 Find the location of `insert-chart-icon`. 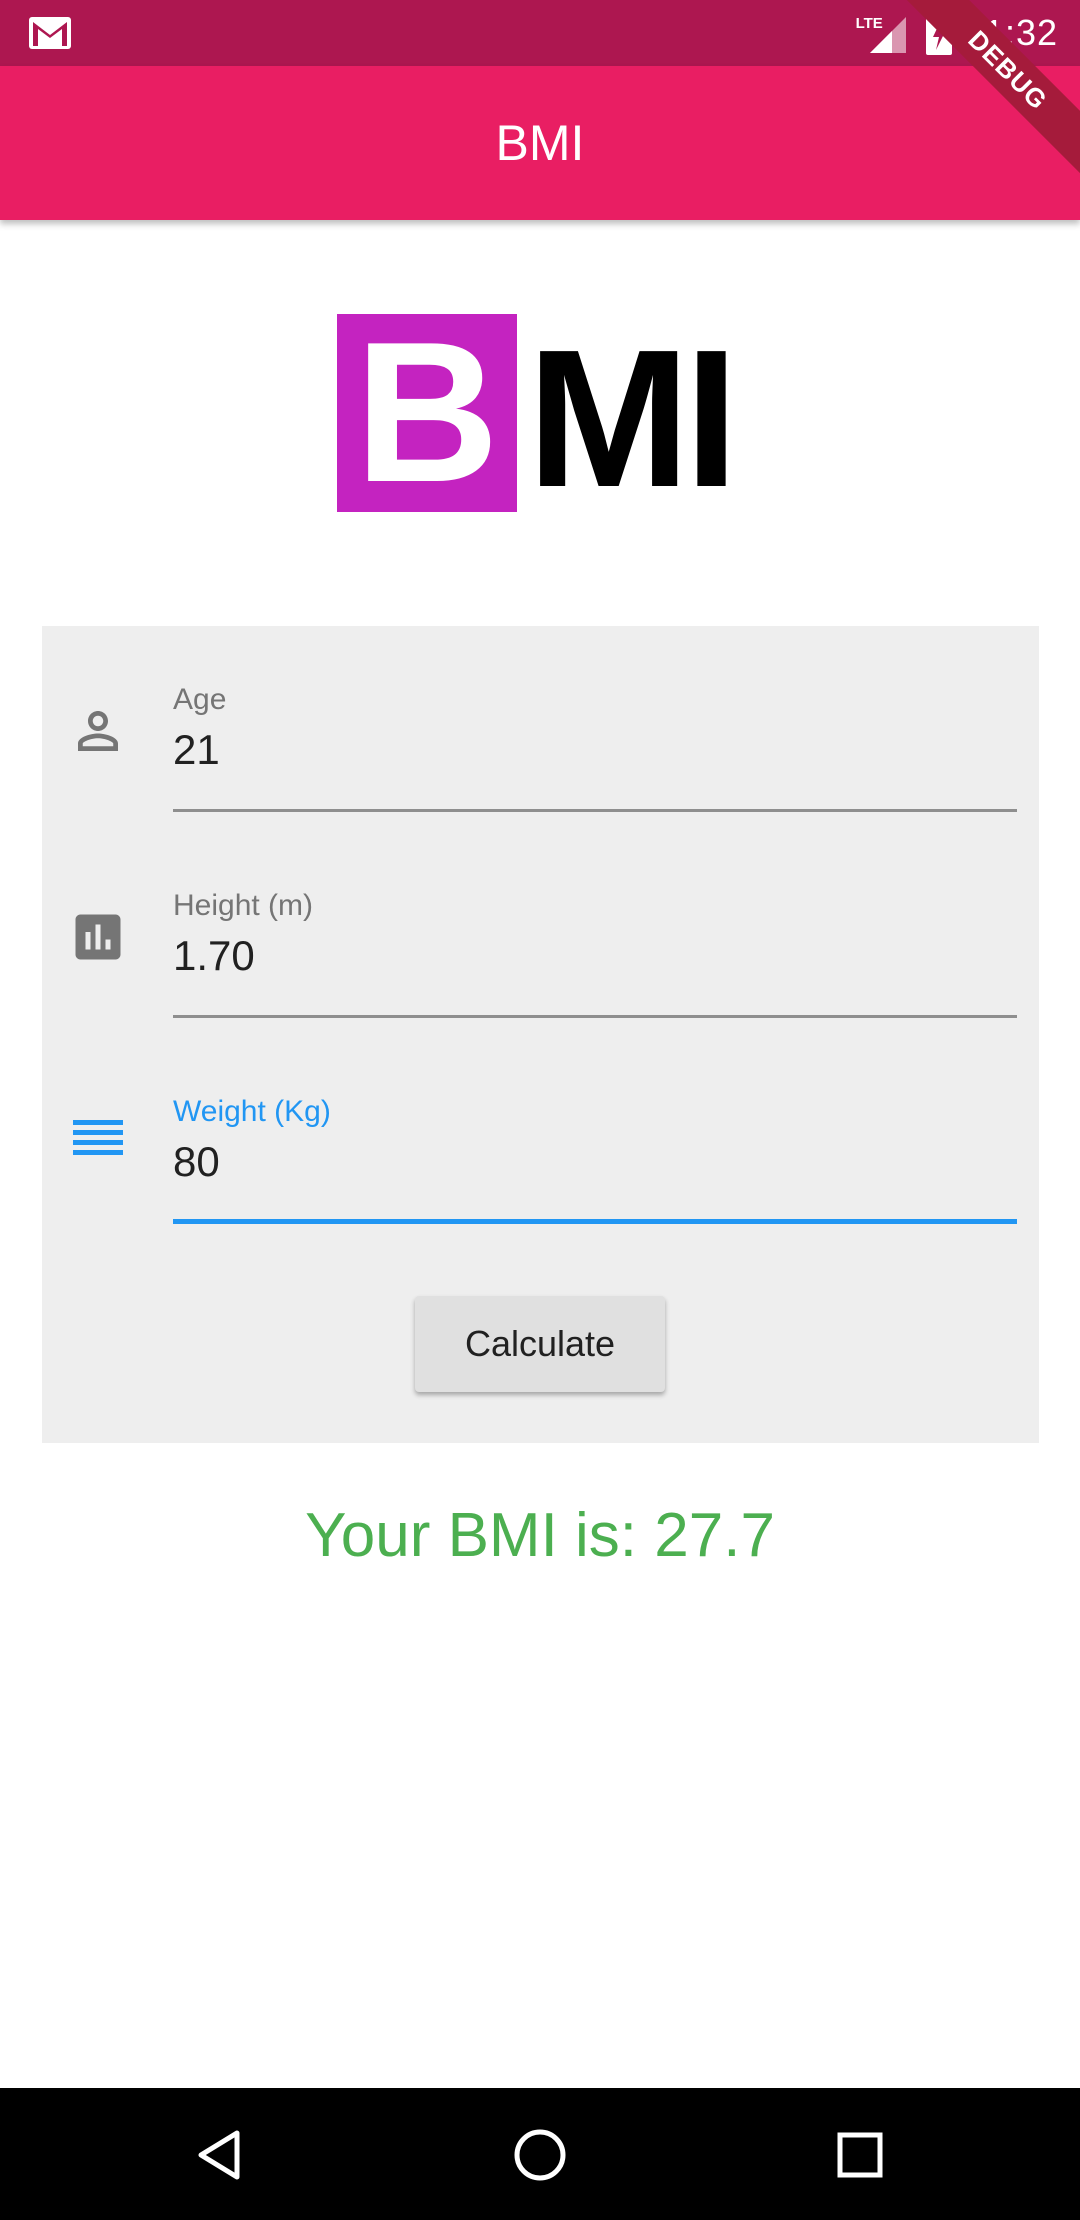

insert-chart-icon is located at coordinates (98, 937).